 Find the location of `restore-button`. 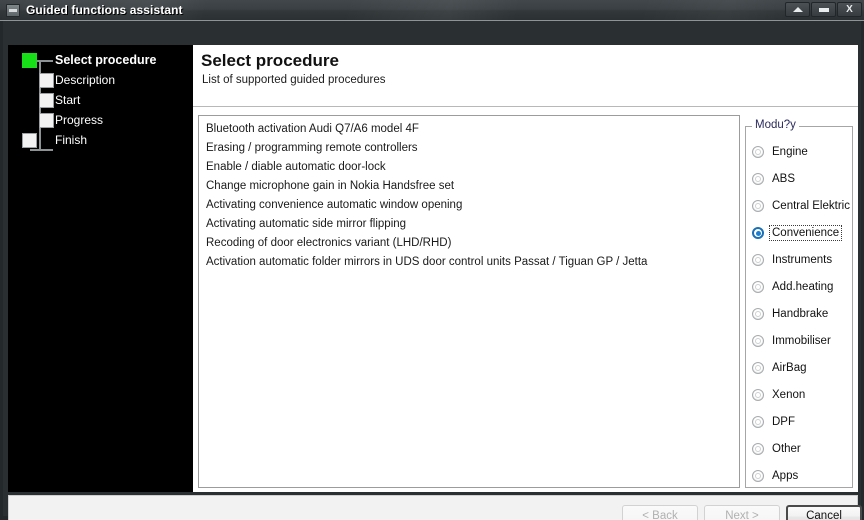

restore-button is located at coordinates (797, 9).